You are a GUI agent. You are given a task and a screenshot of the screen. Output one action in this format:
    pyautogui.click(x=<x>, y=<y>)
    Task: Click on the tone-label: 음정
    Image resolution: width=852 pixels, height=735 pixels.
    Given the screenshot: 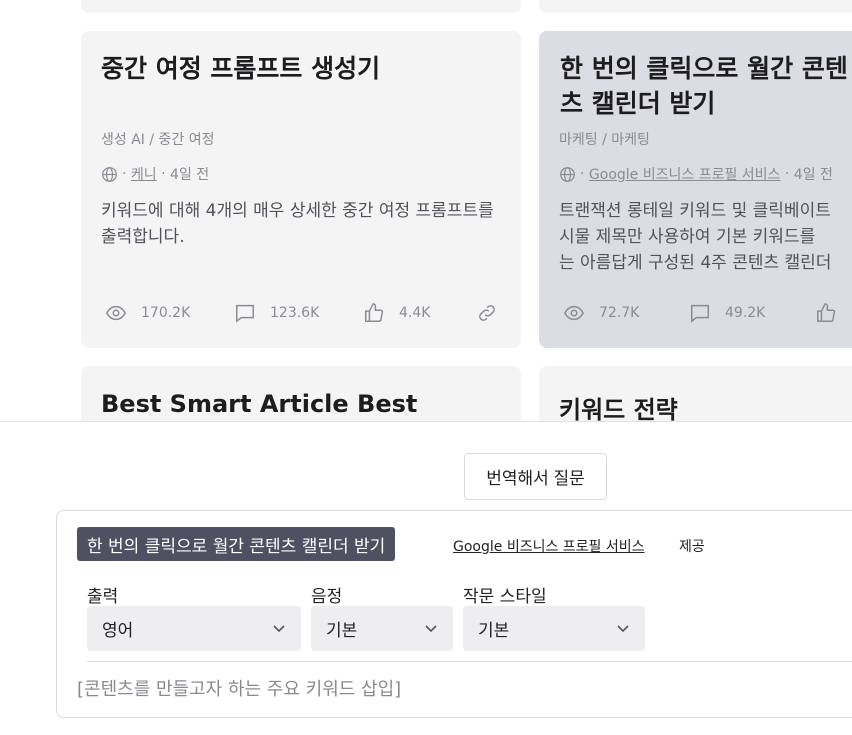 What is the action you would take?
    pyautogui.click(x=327, y=597)
    